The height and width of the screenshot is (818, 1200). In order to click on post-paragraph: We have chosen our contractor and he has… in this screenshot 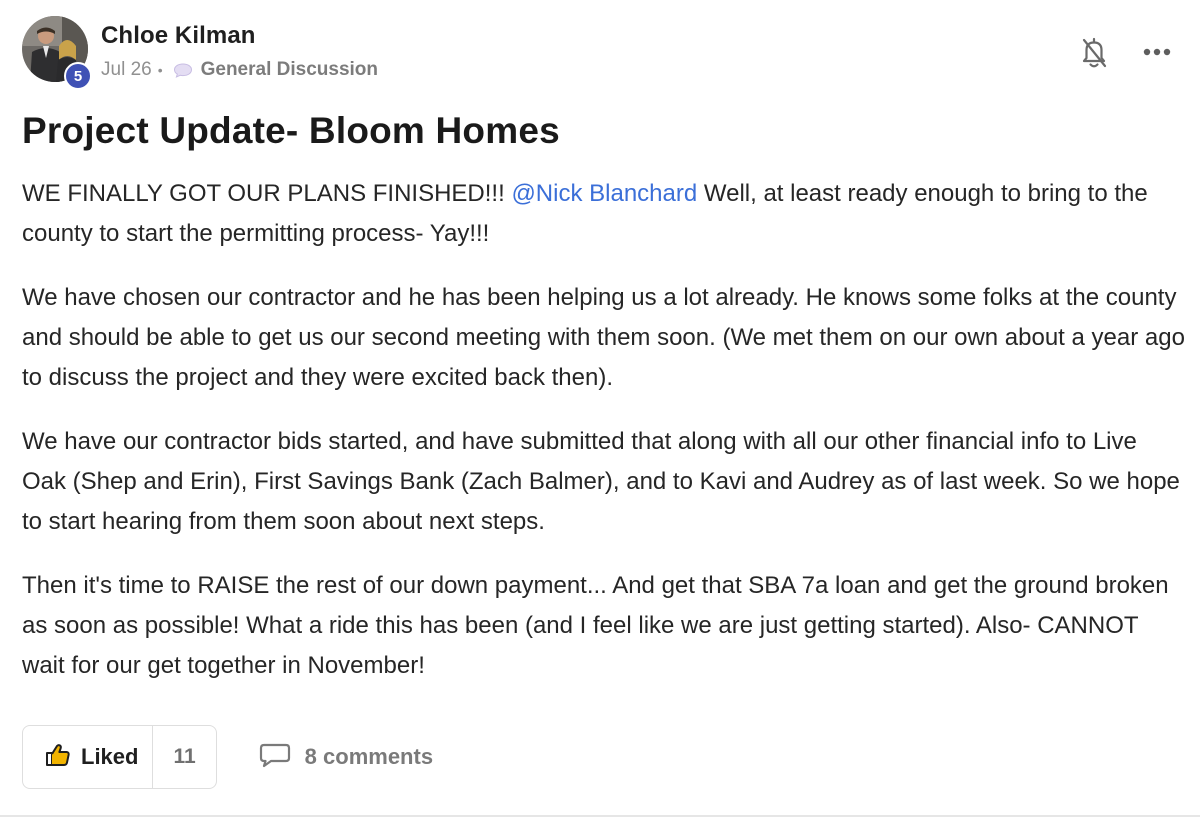, I will do `click(603, 337)`.